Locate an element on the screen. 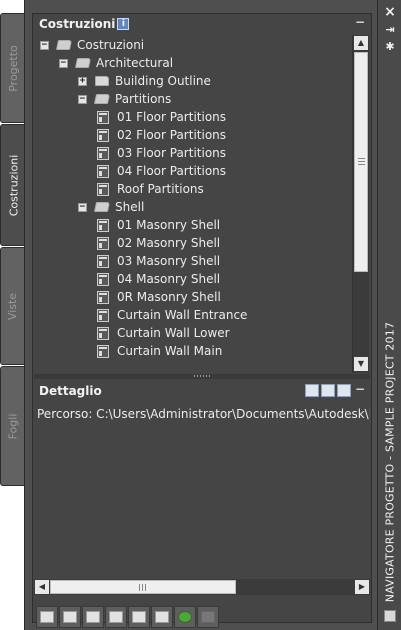 The image size is (401, 630). tree-node: − Partitions is located at coordinates (124, 99).